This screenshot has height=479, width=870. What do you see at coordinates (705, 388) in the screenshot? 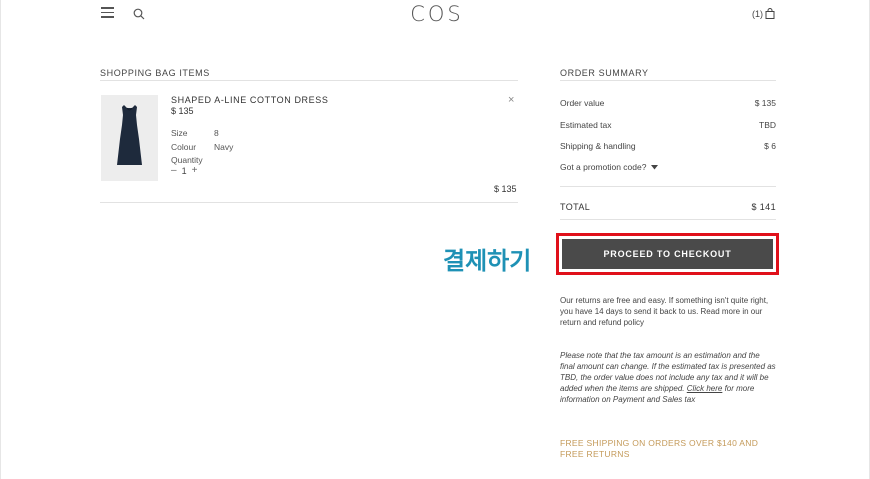
I see `tax-info-link: Click here` at bounding box center [705, 388].